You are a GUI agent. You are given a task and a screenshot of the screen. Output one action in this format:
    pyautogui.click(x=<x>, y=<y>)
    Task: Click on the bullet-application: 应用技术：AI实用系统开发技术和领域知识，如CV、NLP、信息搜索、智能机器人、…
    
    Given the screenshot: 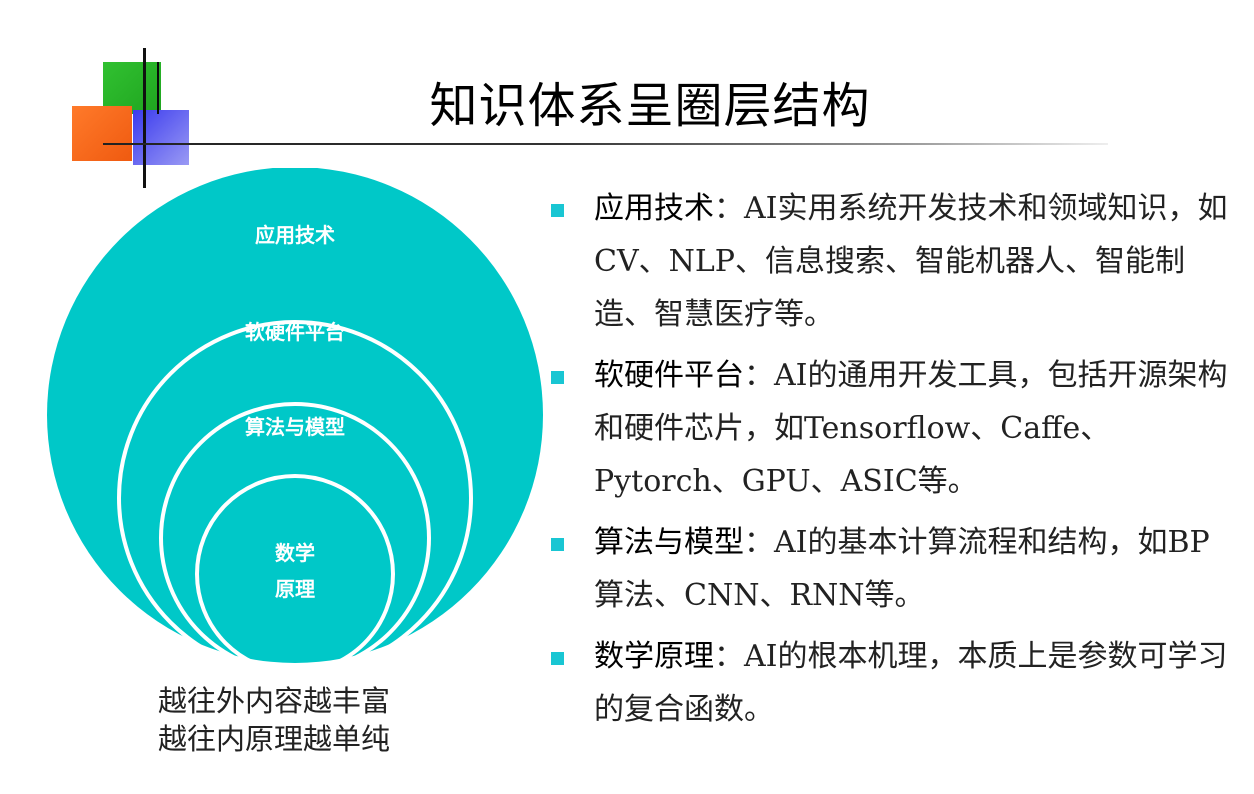 What is the action you would take?
    pyautogui.click(x=893, y=261)
    